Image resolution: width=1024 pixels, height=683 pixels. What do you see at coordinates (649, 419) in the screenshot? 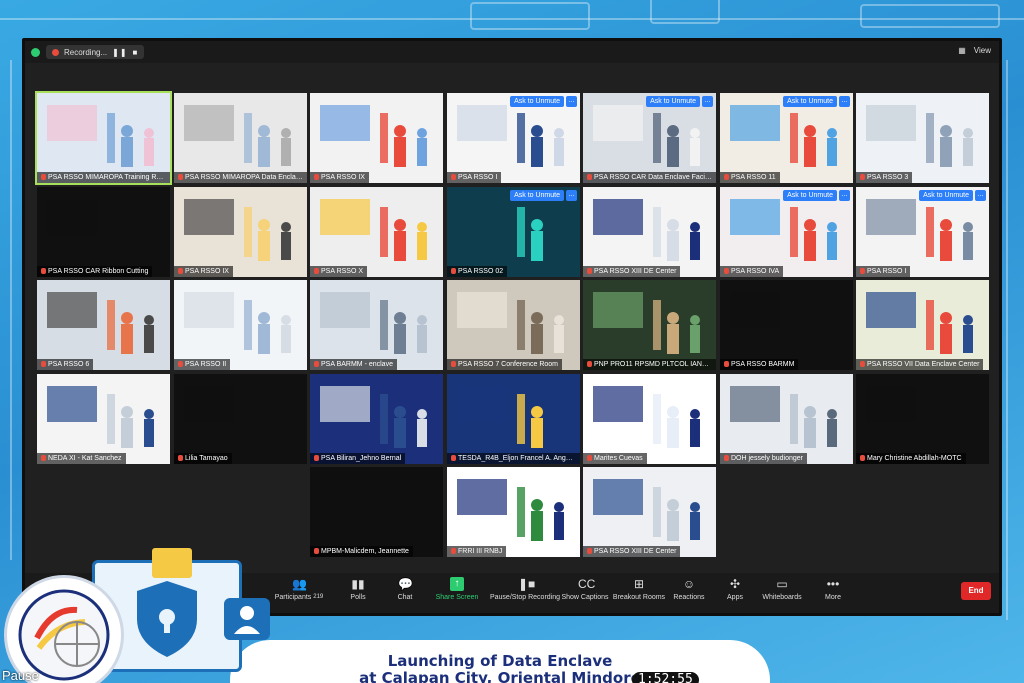
I see `participant-tile: Marites Cuevas` at bounding box center [649, 419].